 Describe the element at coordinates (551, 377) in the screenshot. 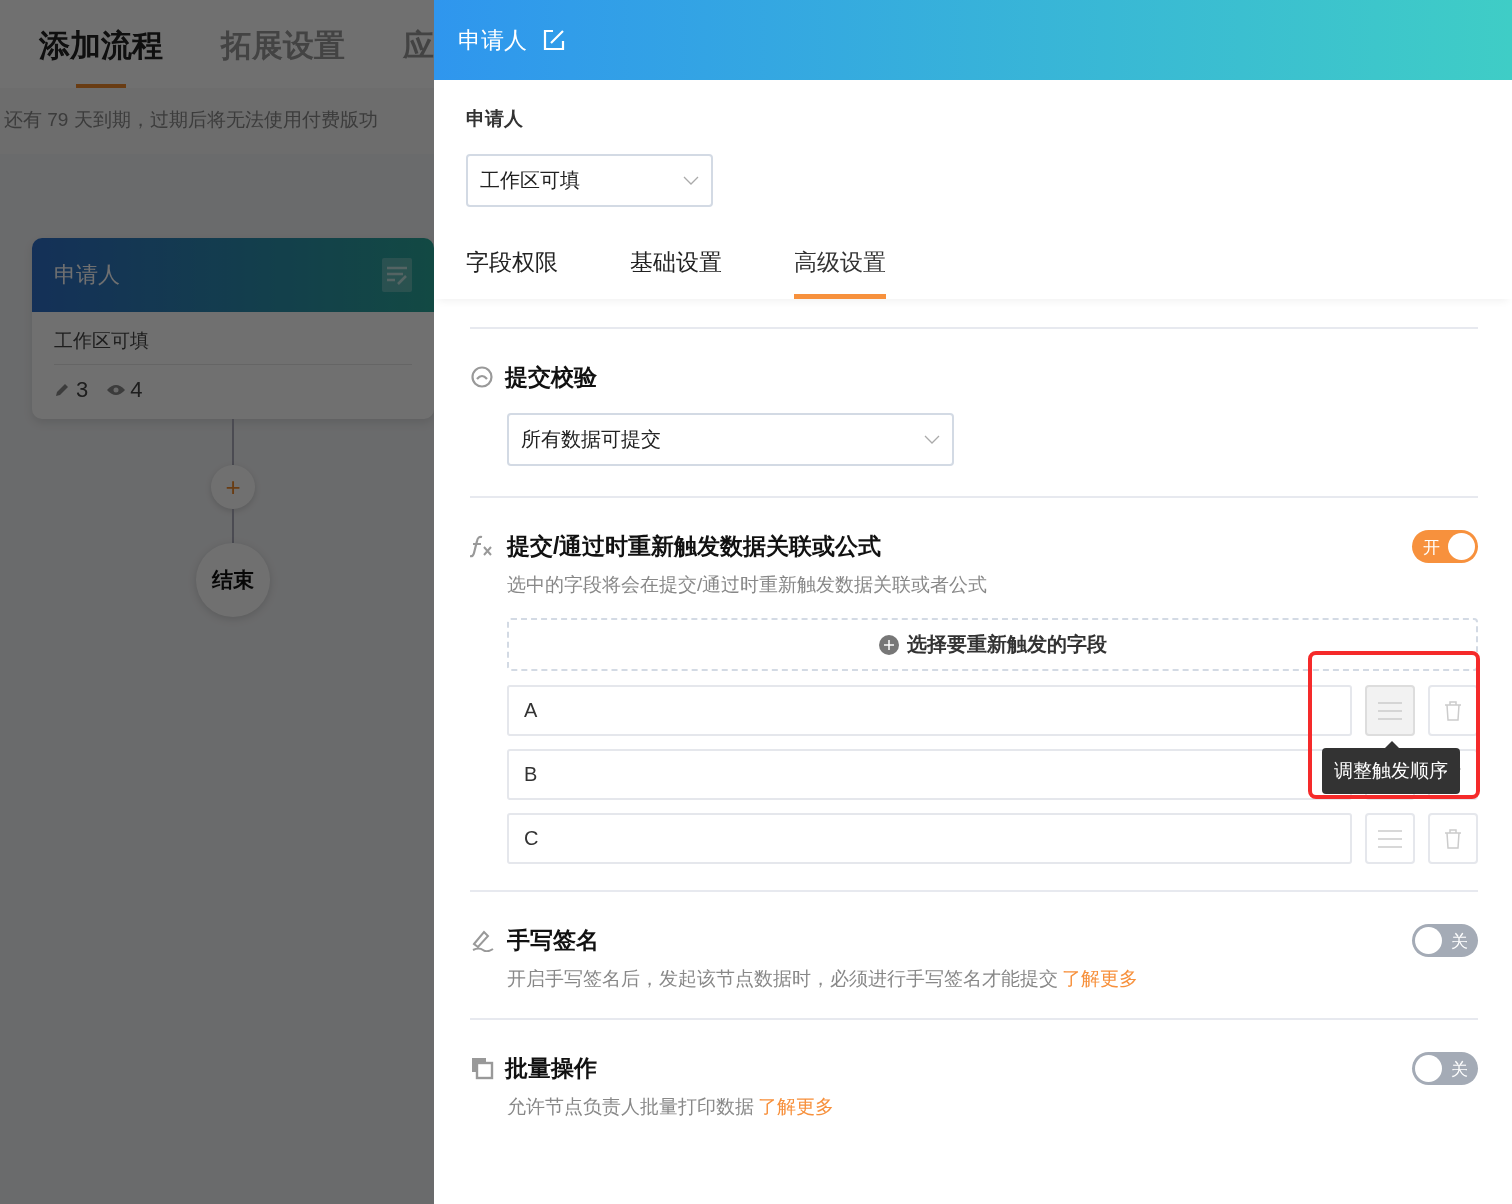

I see `section-title: 提交校验` at that location.